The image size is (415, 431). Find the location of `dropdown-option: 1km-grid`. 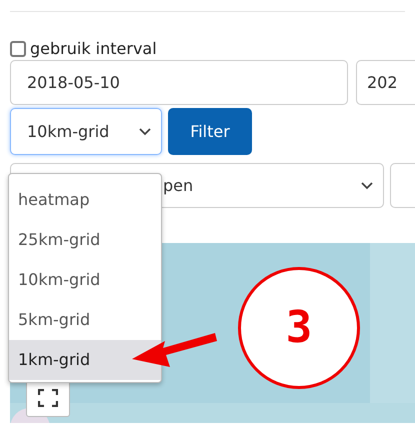

dropdown-option: 1km-grid is located at coordinates (85, 360).